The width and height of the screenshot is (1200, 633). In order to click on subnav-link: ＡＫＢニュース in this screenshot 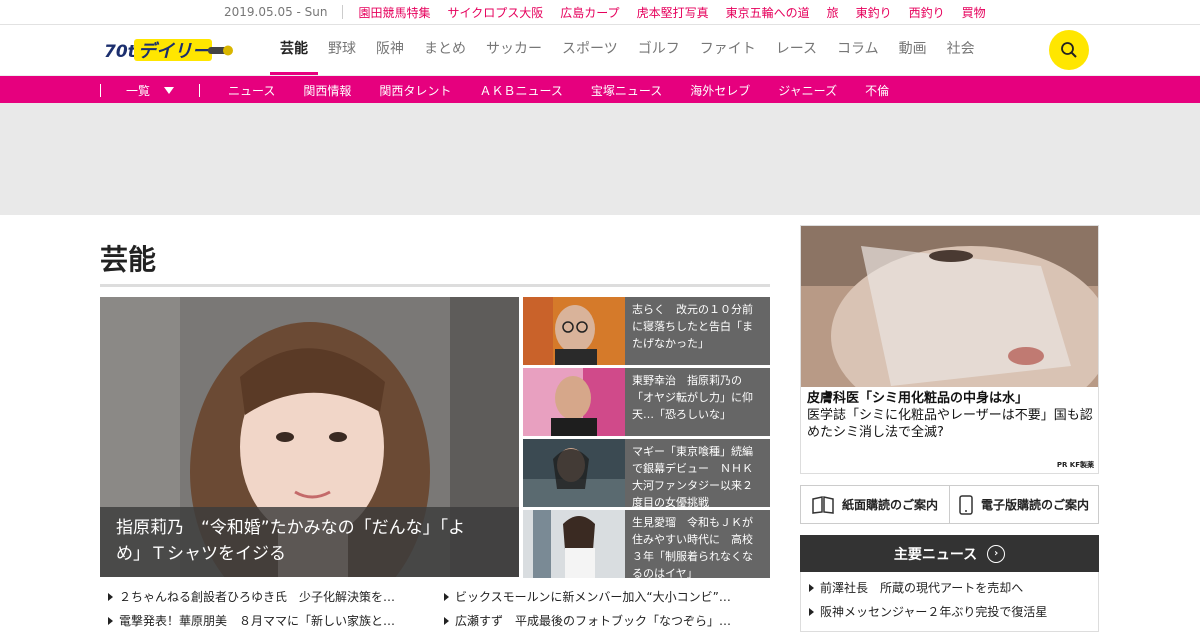, I will do `click(520, 90)`.